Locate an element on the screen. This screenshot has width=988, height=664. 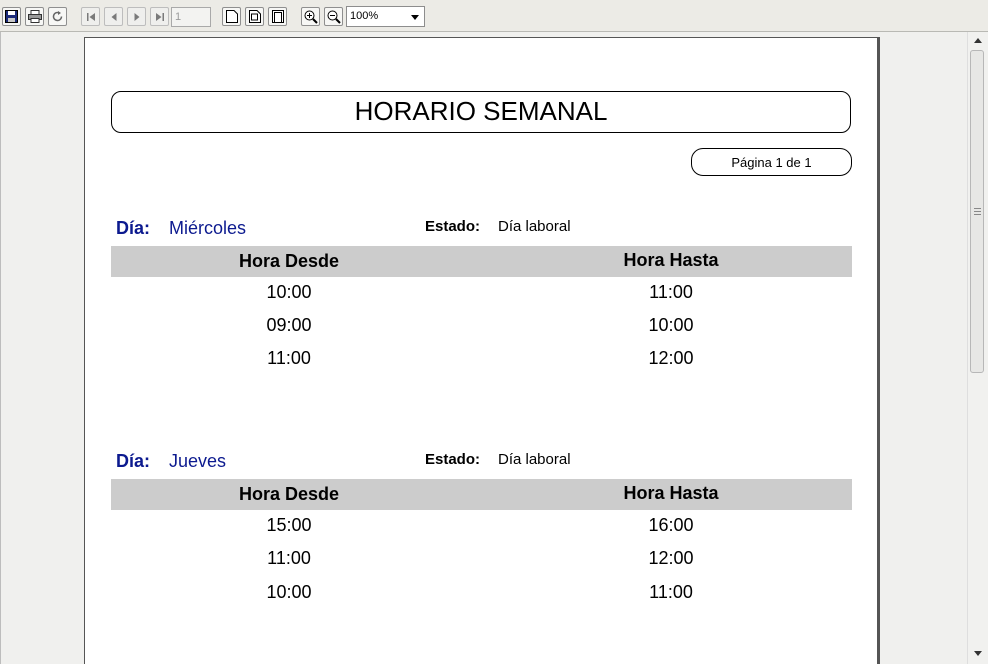
zoom-in-icon is located at coordinates (311, 17).